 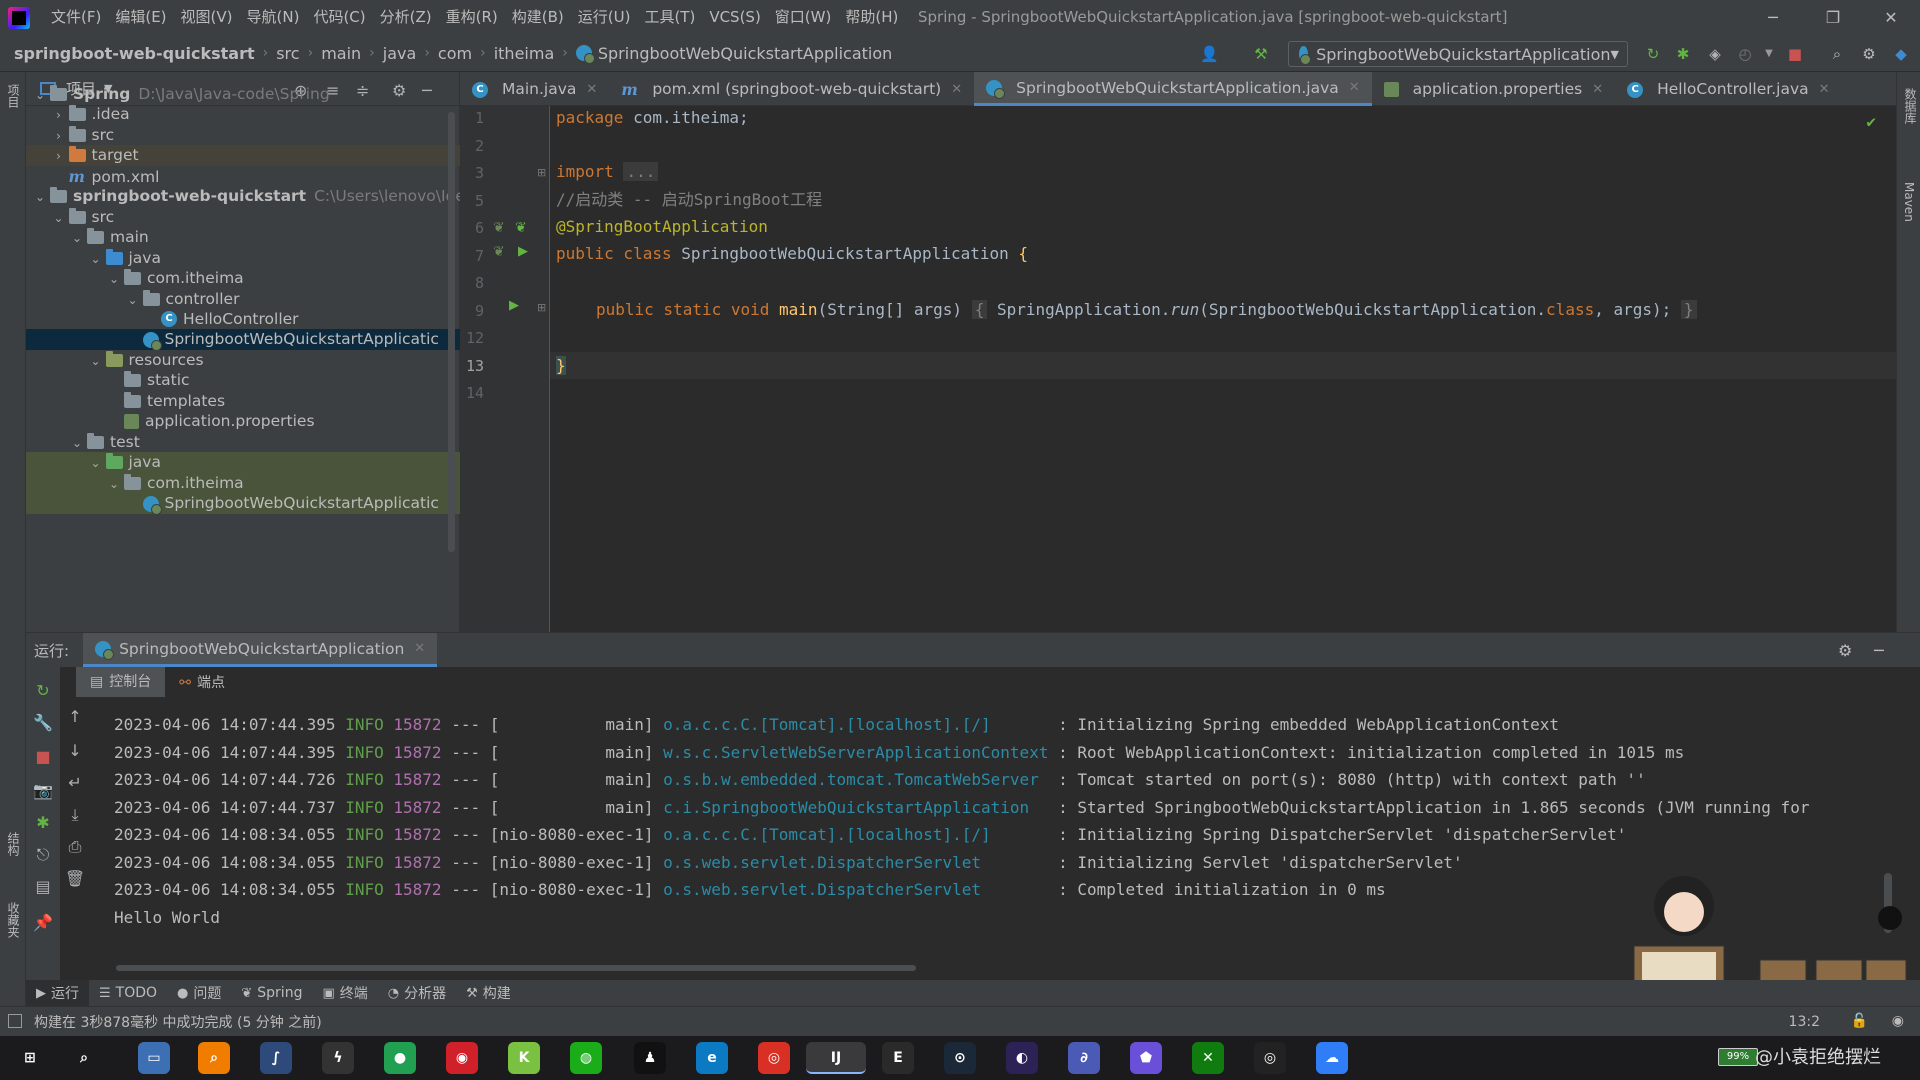 What do you see at coordinates (243, 360) in the screenshot?
I see `tree-item: ⌄ resources` at bounding box center [243, 360].